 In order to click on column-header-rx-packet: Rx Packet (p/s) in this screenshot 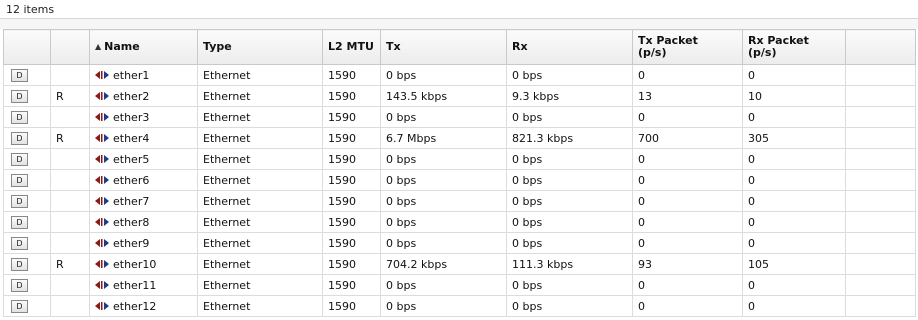, I will do `click(794, 47)`.